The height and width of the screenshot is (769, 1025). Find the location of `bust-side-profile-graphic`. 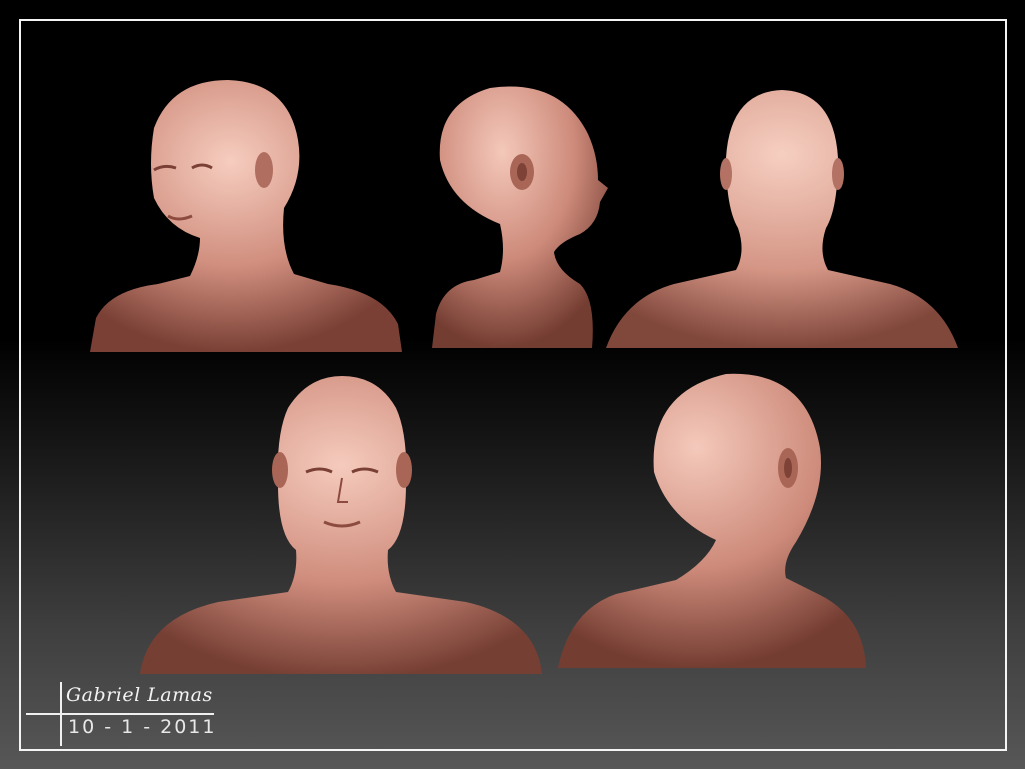

bust-side-profile-graphic is located at coordinates (520, 217).